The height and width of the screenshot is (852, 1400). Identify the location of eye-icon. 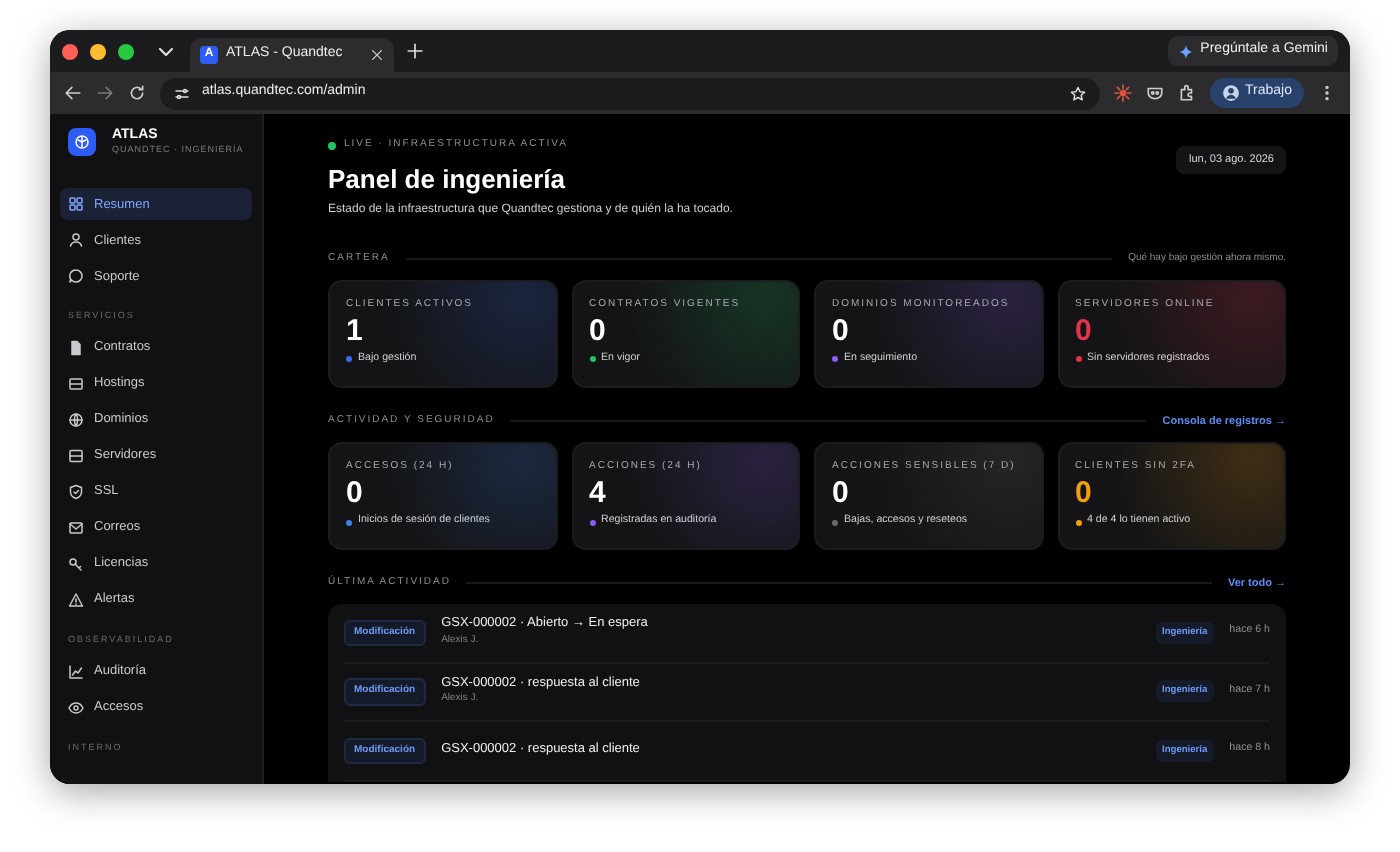
(76, 707).